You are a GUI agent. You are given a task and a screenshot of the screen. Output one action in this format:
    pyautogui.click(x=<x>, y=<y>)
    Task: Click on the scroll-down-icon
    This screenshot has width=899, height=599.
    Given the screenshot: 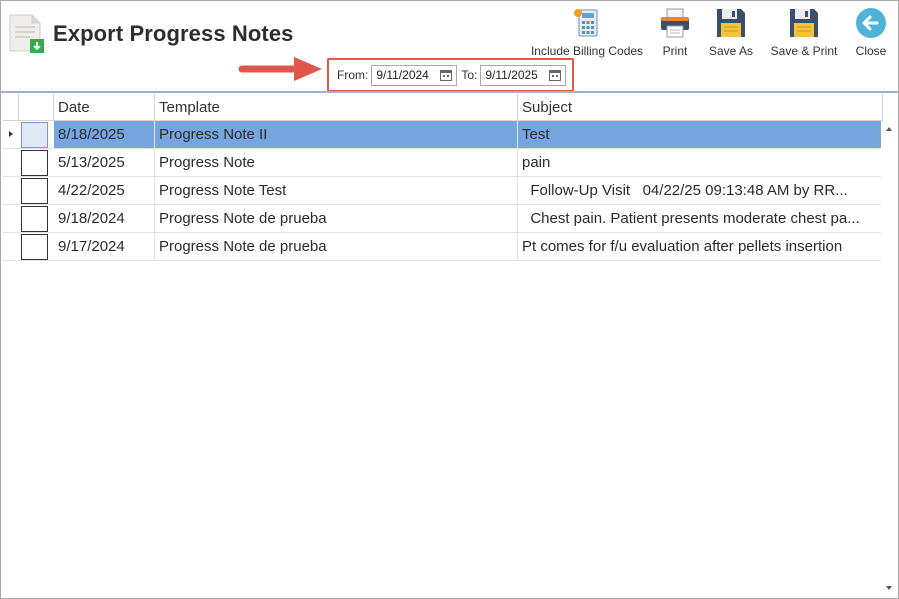 What is the action you would take?
    pyautogui.click(x=889, y=588)
    